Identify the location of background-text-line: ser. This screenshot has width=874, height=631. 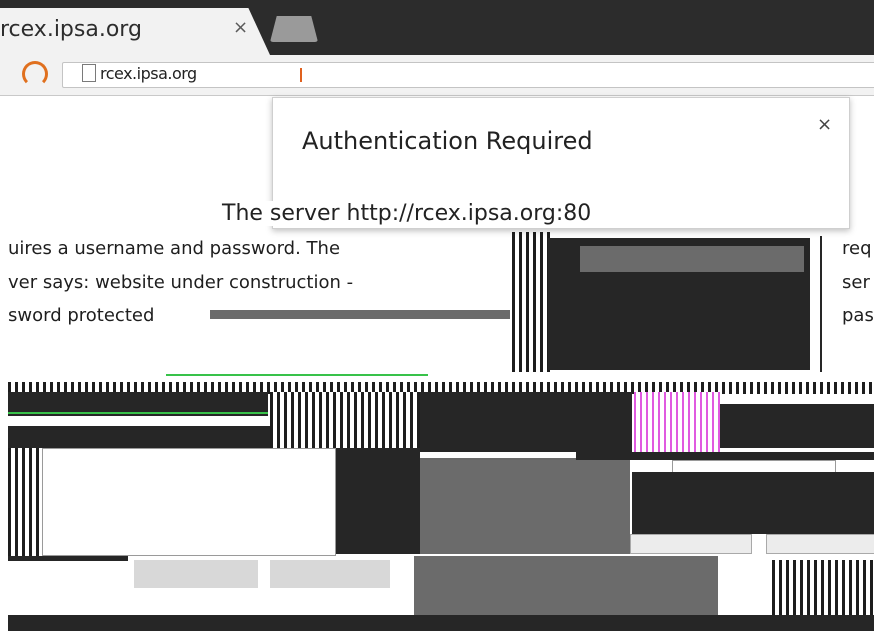
(856, 282).